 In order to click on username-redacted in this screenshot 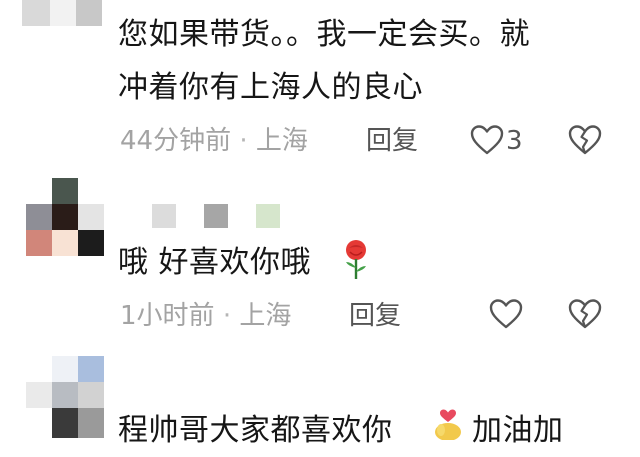, I will do `click(217, 216)`.